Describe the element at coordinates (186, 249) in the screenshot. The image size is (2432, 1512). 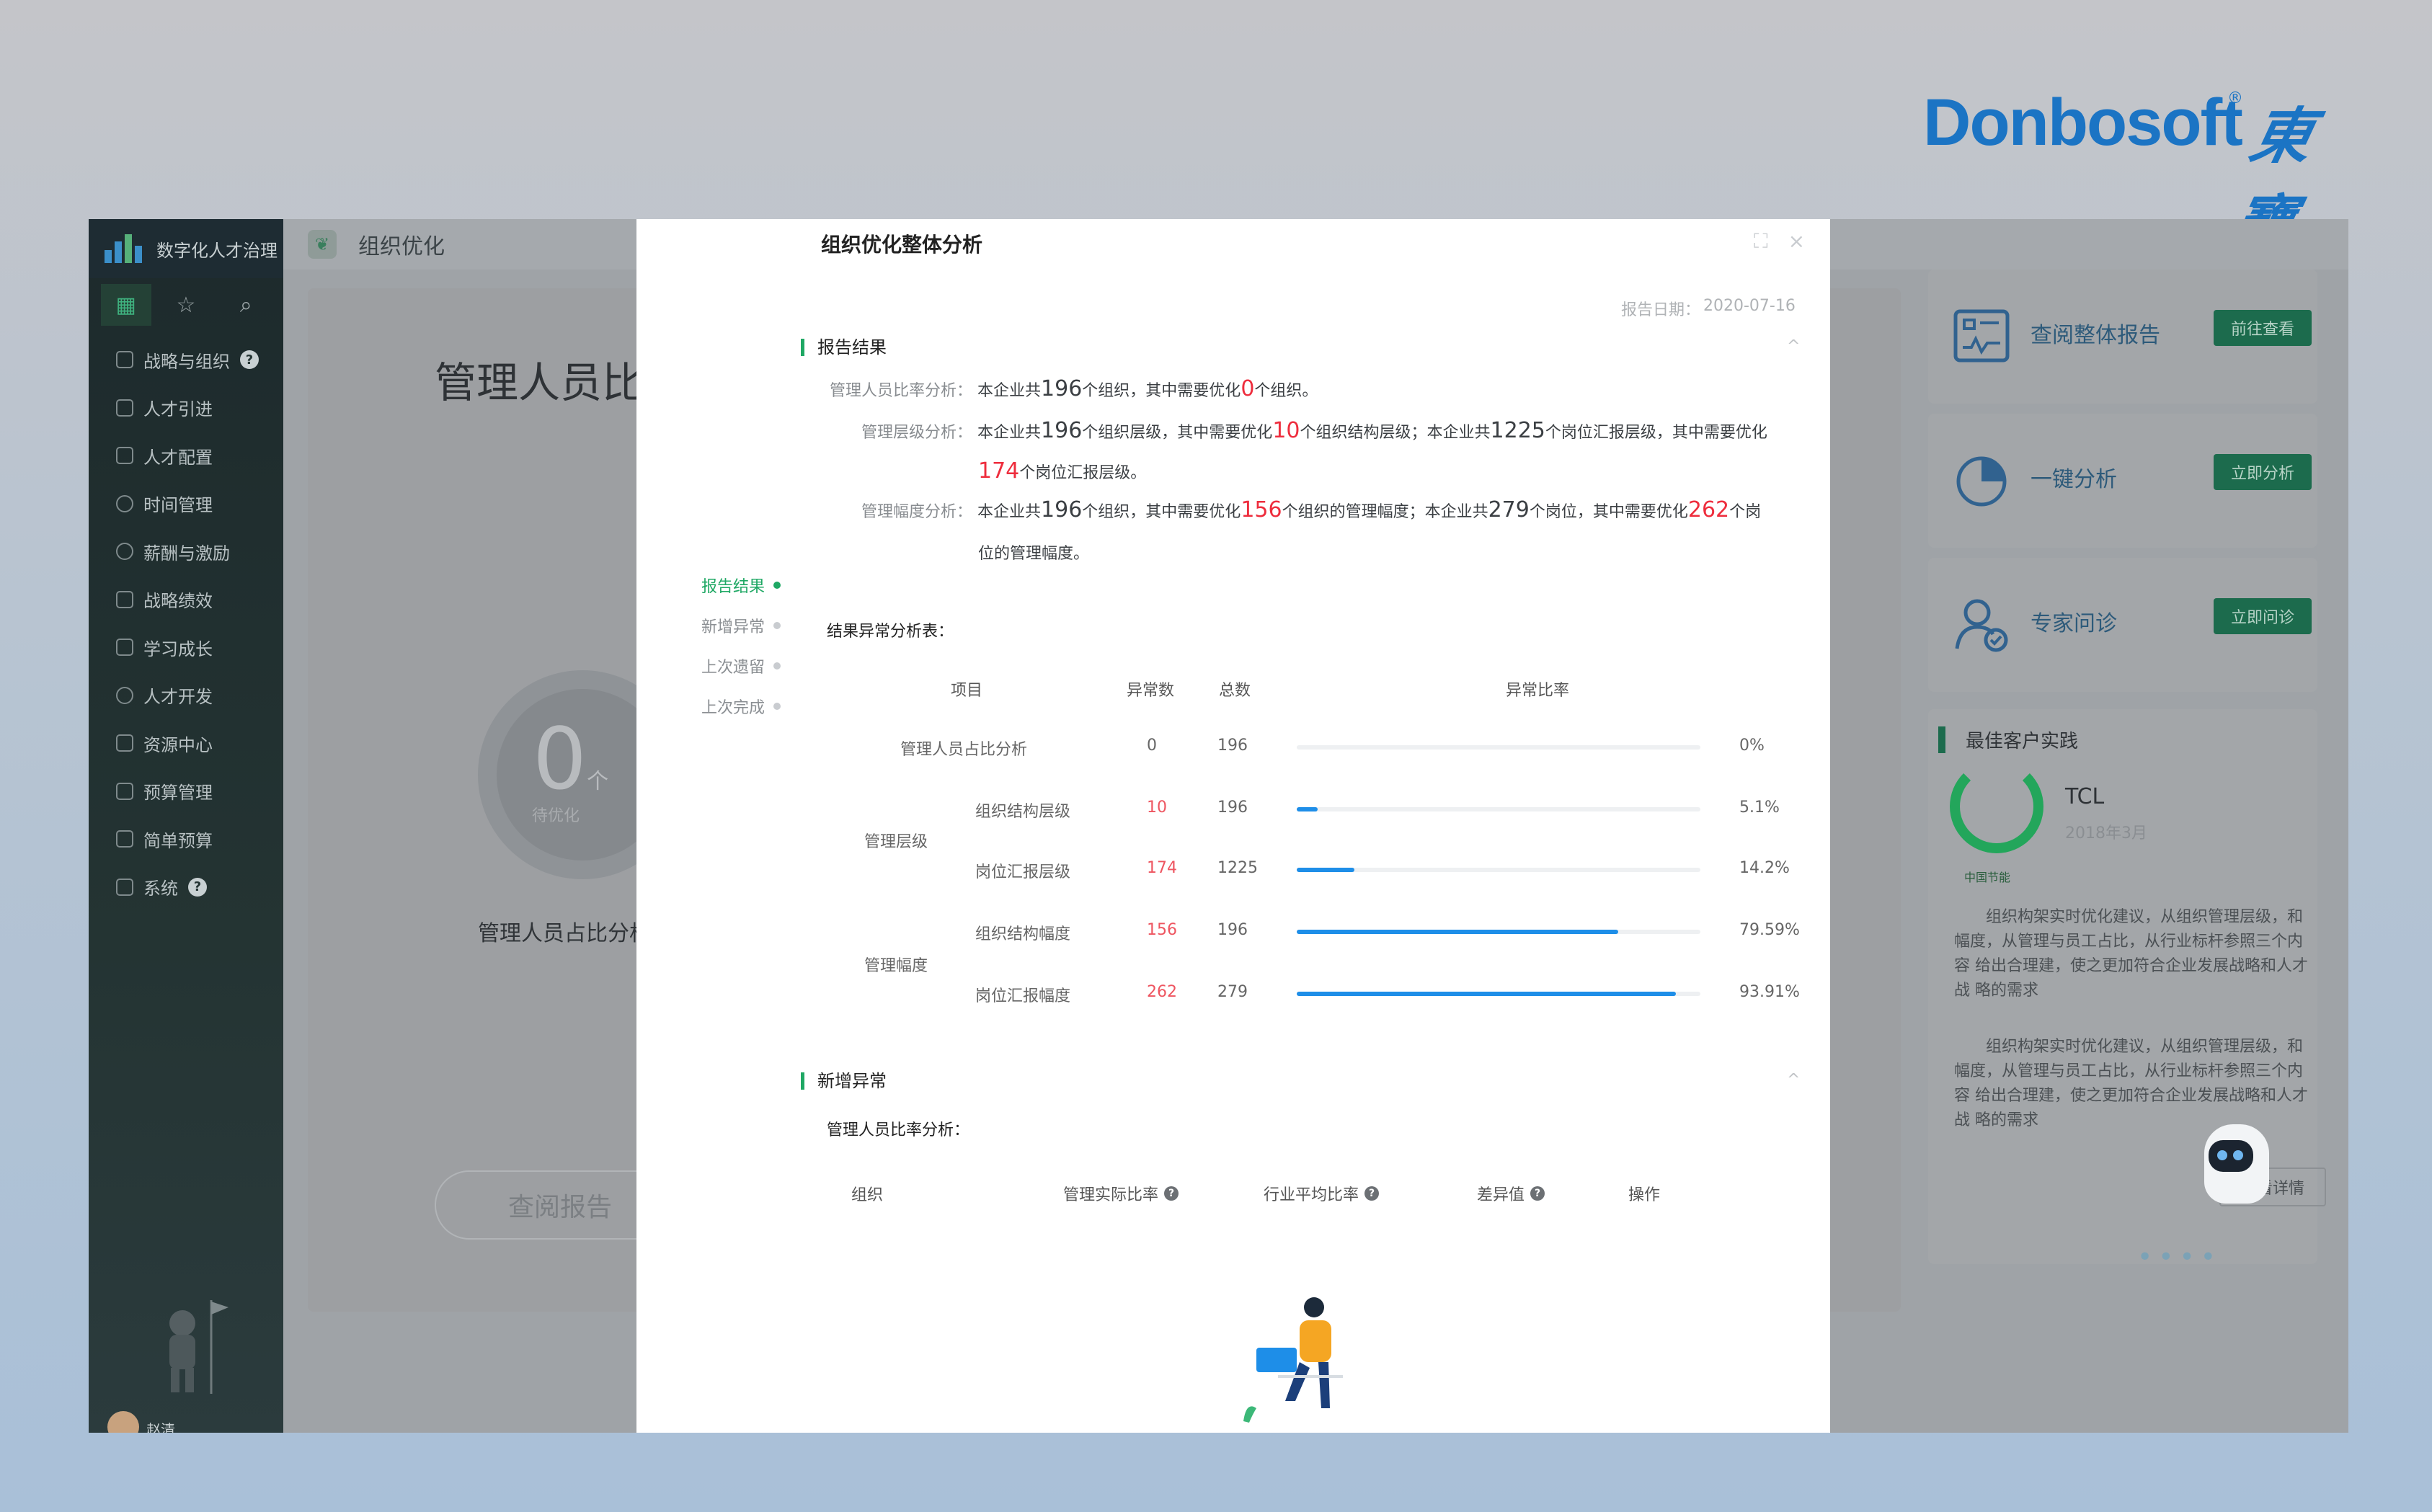
I see `sidebar-header: 数字化人才治理` at that location.